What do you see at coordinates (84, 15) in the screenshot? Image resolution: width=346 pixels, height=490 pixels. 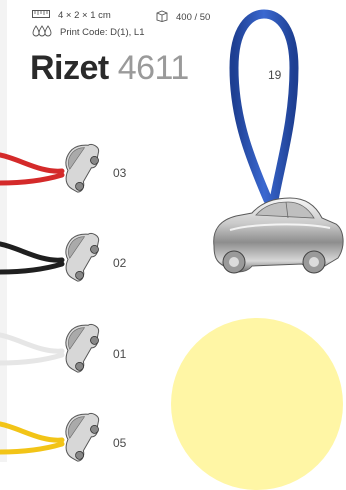 I see `dimensions-text: 4 × 2 × 1 cm` at bounding box center [84, 15].